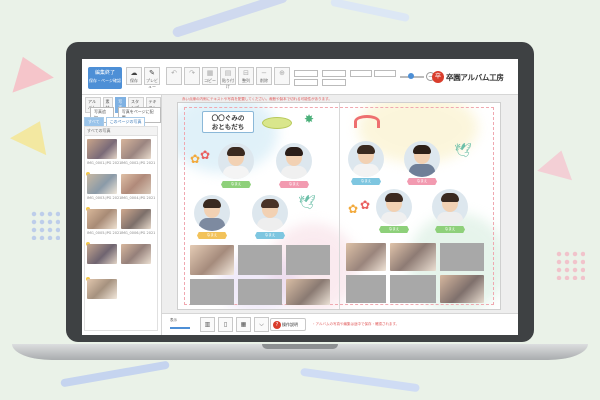 This screenshot has width=600, height=400. I want to click on decor-stripe, so click(360, 380).